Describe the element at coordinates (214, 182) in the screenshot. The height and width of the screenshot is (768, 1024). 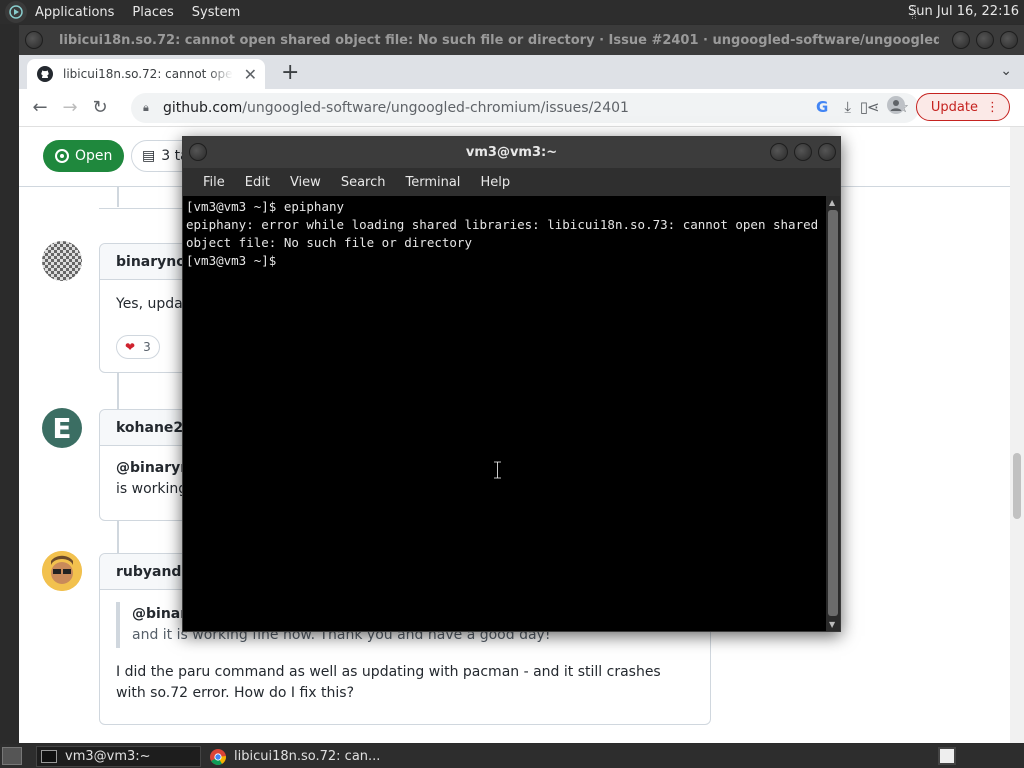
I see `menu-file: File` at that location.